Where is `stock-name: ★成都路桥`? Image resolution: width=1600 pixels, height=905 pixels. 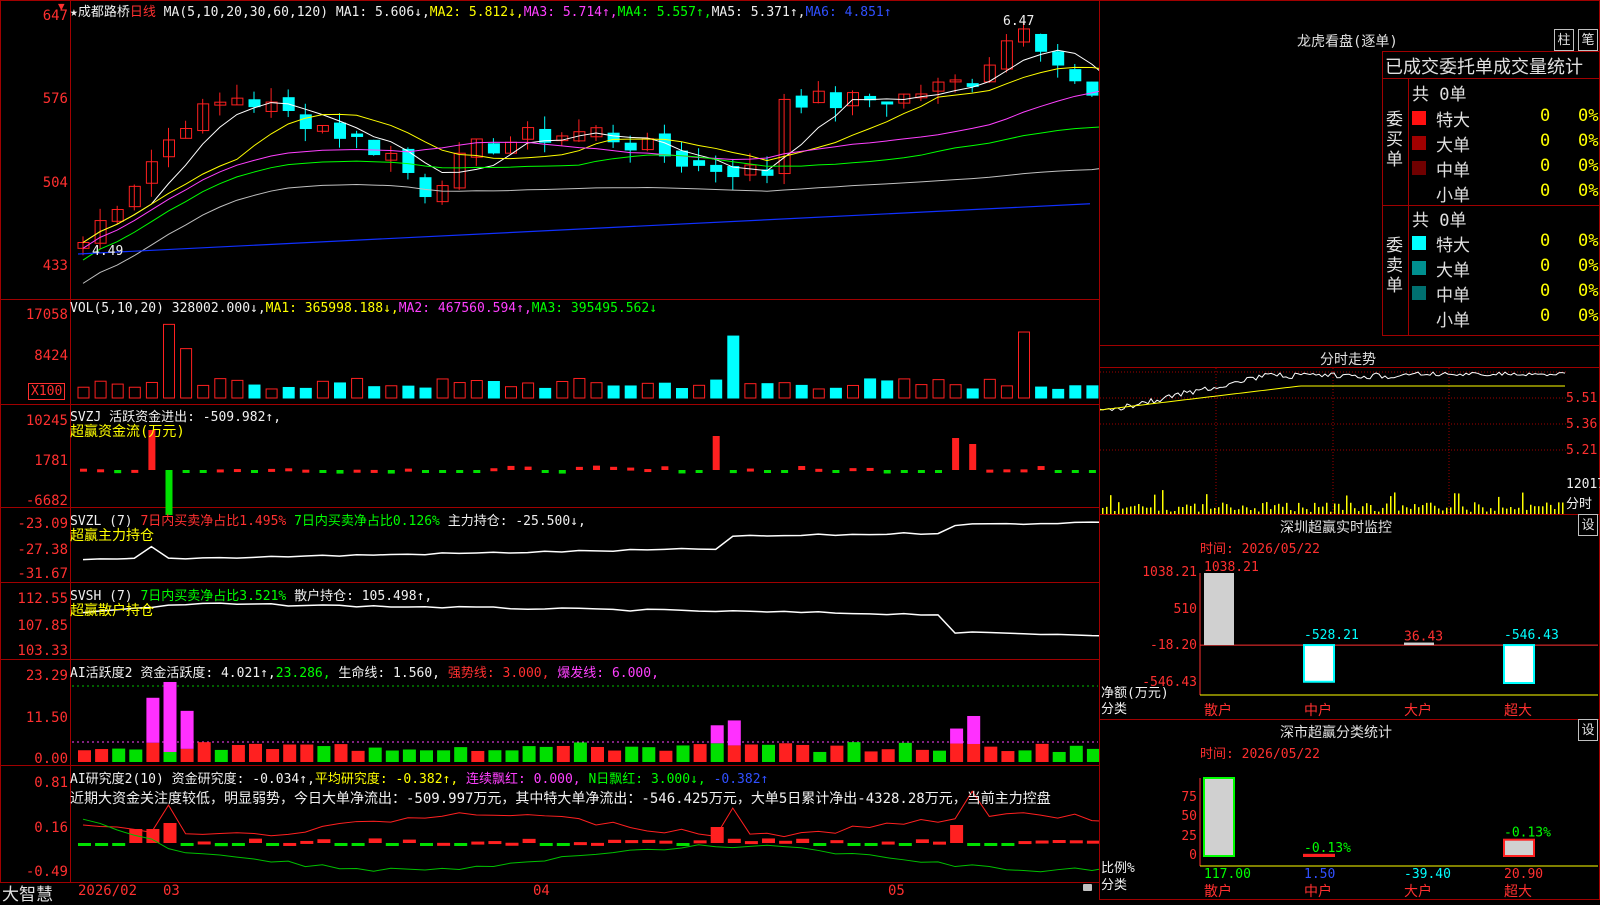 stock-name: ★成都路桥 is located at coordinates (100, 12).